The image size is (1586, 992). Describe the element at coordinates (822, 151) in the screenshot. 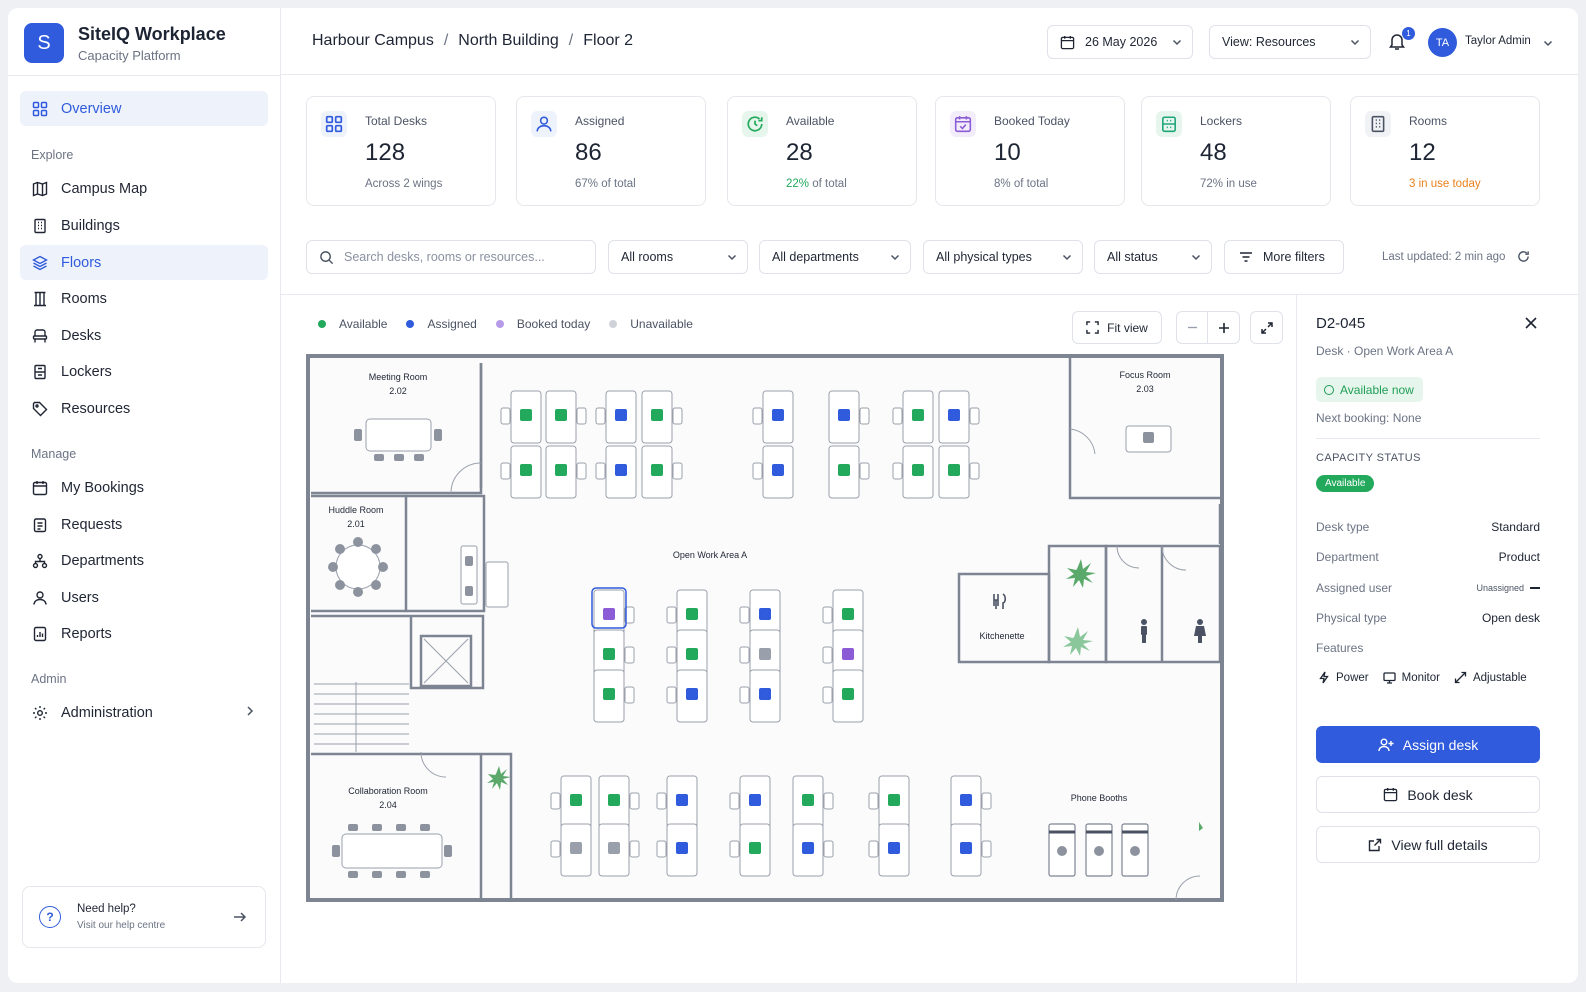

I see `stat-card-available: Available 28 22% of total` at that location.